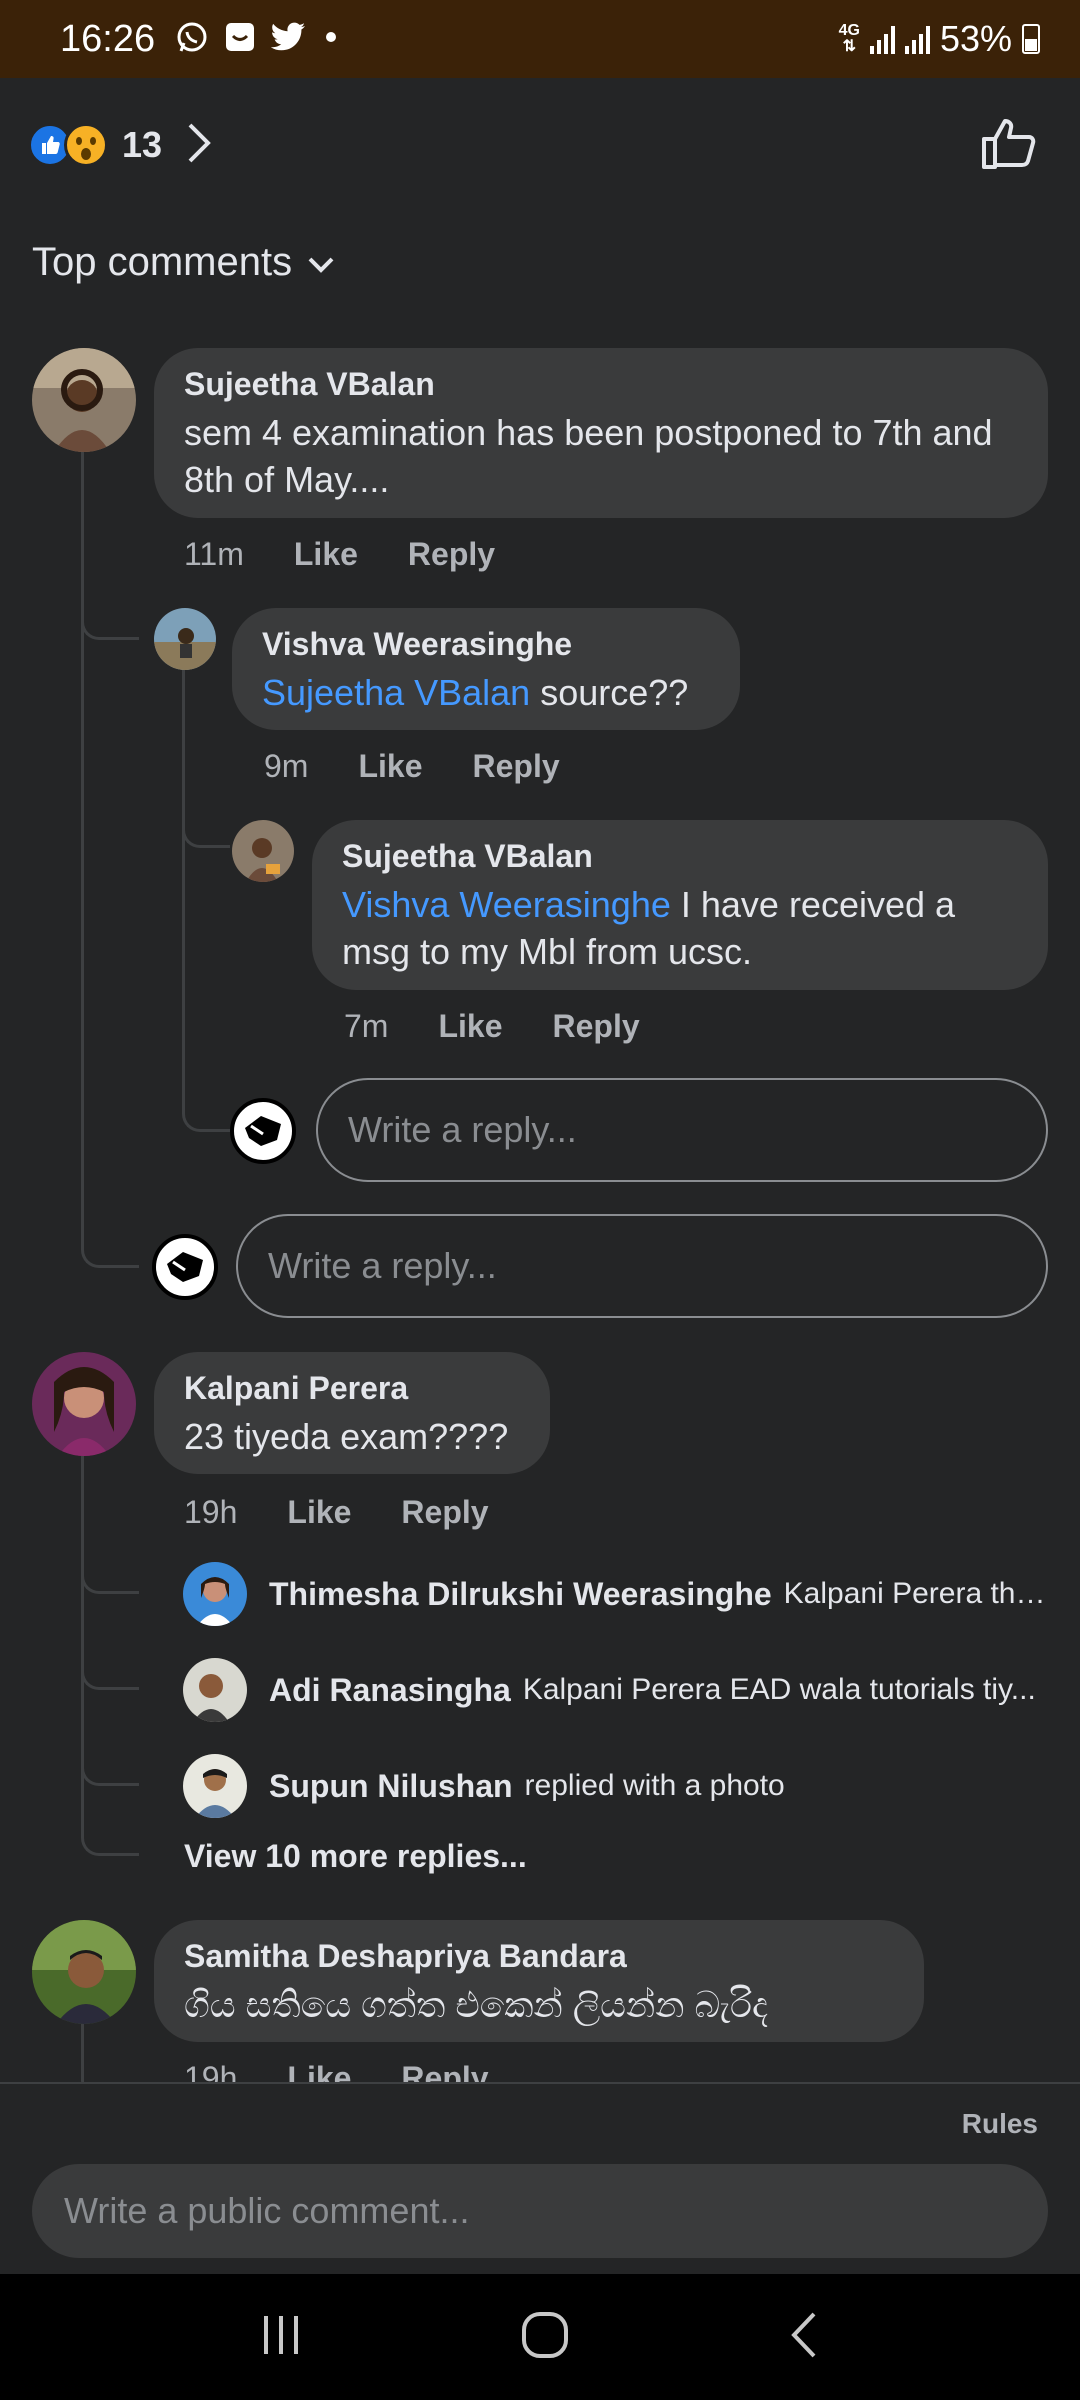 The width and height of the screenshot is (1080, 2400). What do you see at coordinates (1000, 2124) in the screenshot?
I see `rules-link: Rules` at bounding box center [1000, 2124].